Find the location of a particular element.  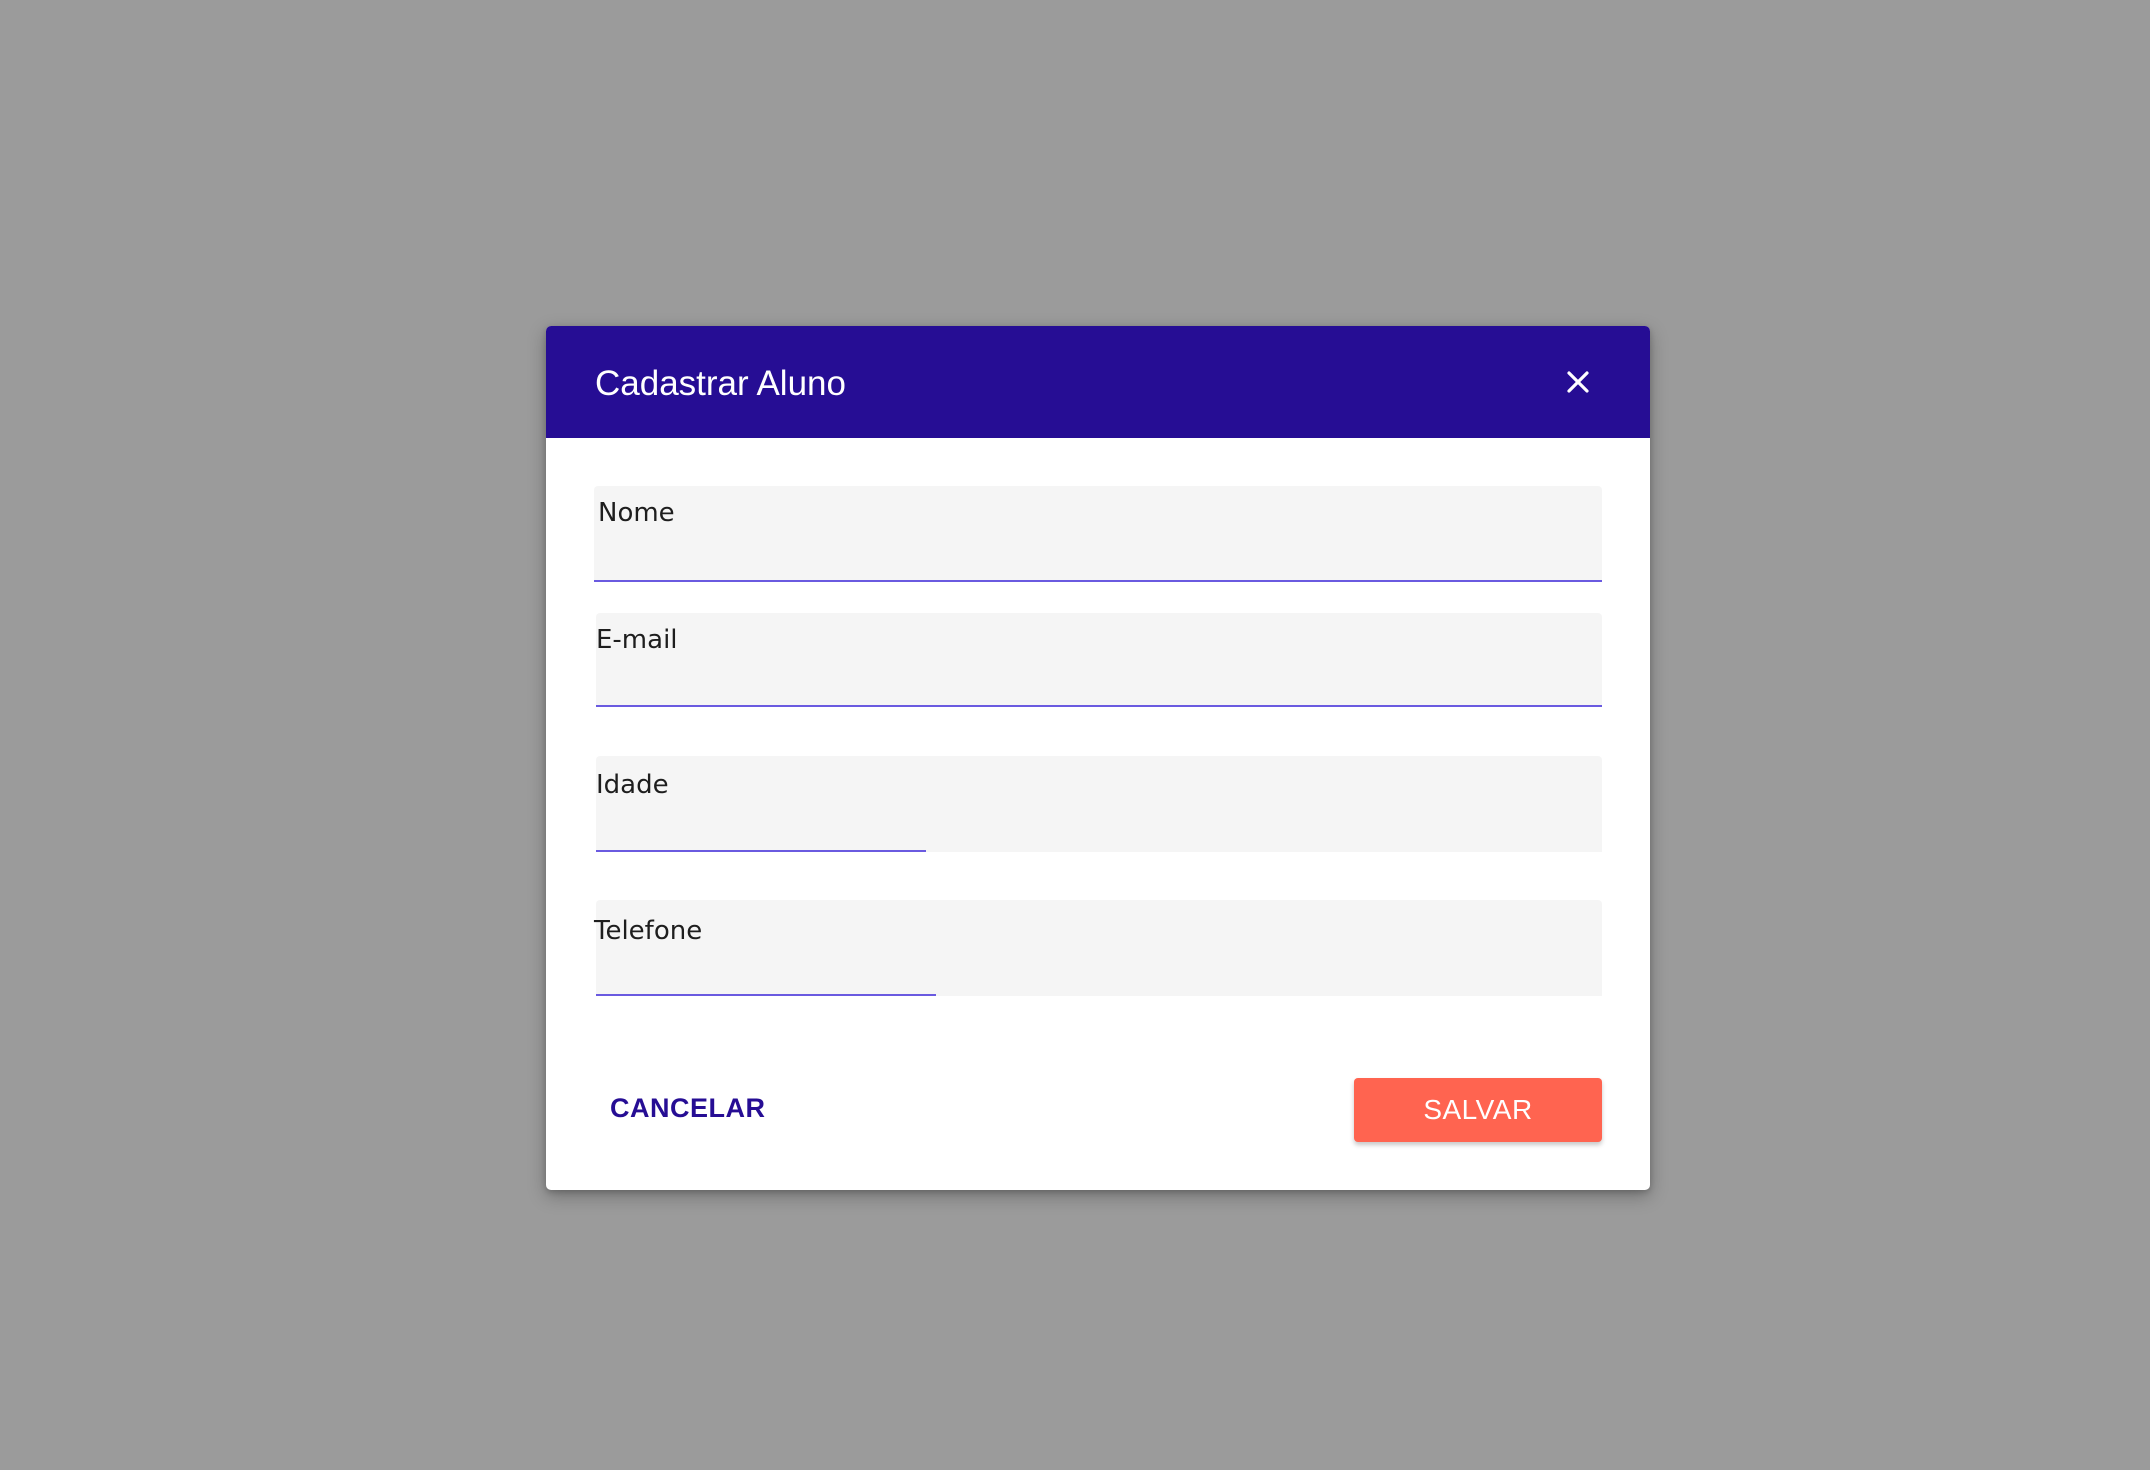

close-icon is located at coordinates (1578, 382).